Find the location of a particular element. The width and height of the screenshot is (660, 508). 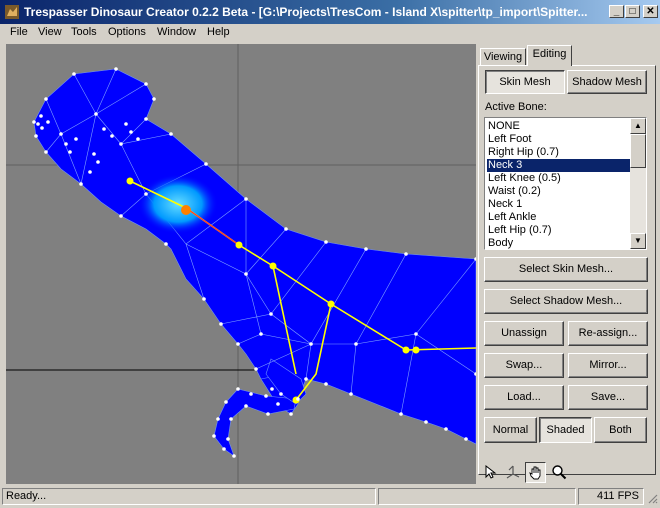

list-scrollbar: ▲ ▼ is located at coordinates (638, 183).